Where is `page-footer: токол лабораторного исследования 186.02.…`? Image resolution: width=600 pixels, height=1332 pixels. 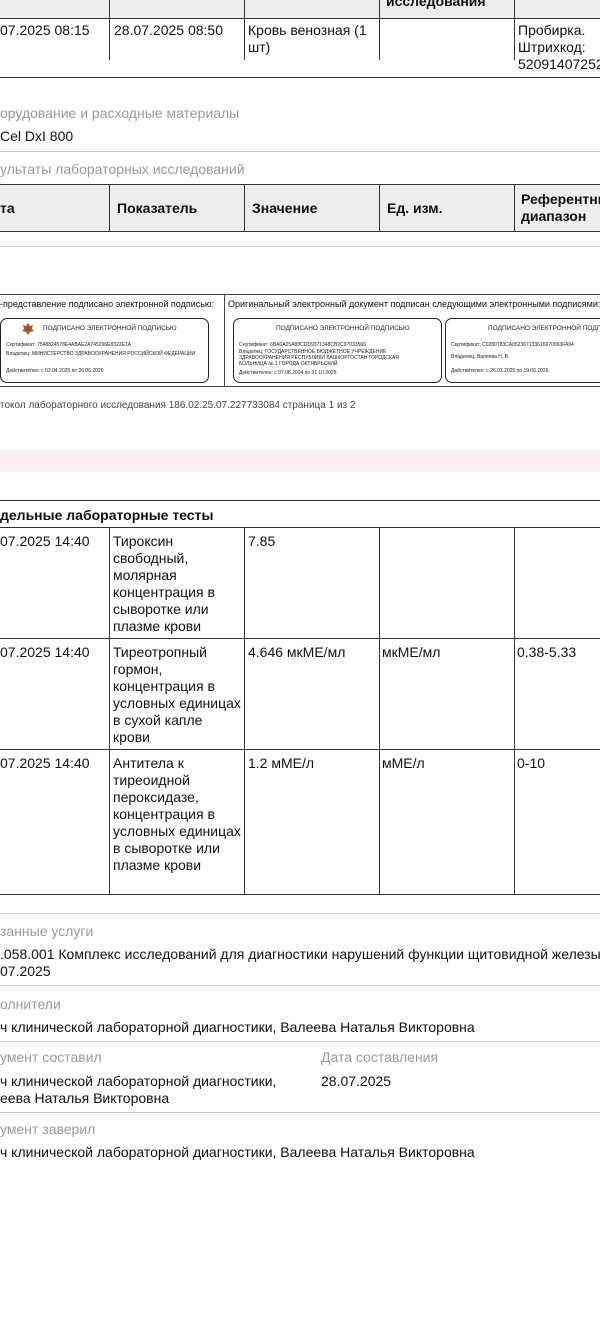
page-footer: токол лабораторного исследования 186.02.… is located at coordinates (178, 405).